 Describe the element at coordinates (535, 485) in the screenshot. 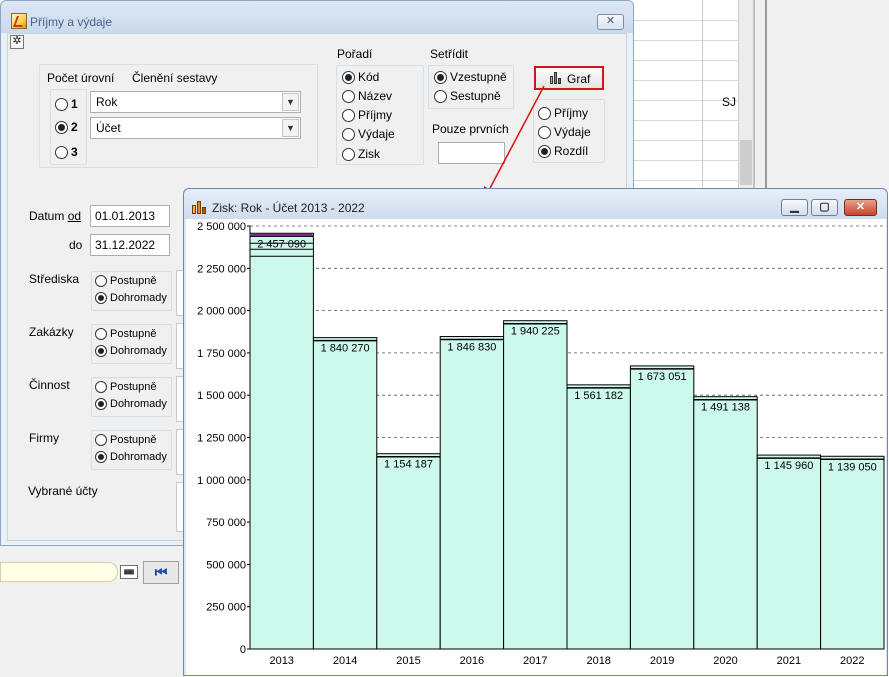

I see `bar-2017` at that location.